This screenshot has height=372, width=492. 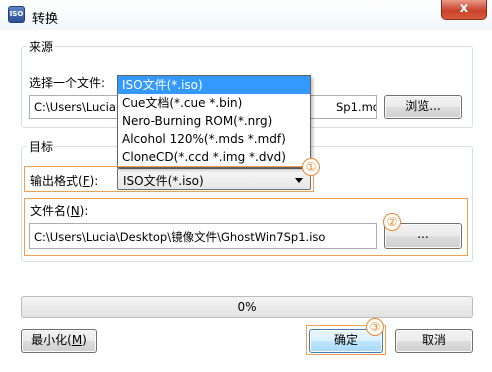 I want to click on dropdown-option-nrg: Nero-Burning ROM(*.nrg), so click(x=214, y=121).